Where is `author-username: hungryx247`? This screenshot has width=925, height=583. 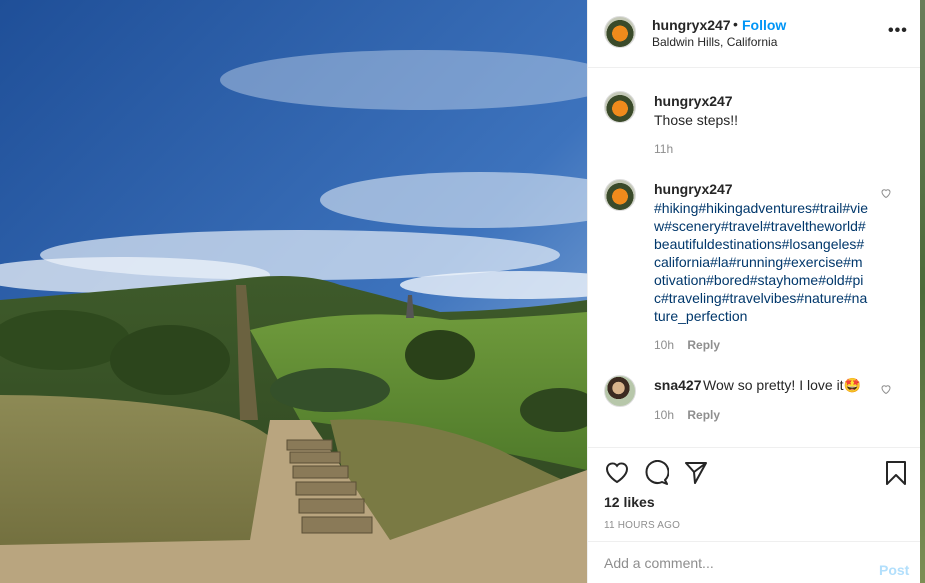 author-username: hungryx247 is located at coordinates (691, 25).